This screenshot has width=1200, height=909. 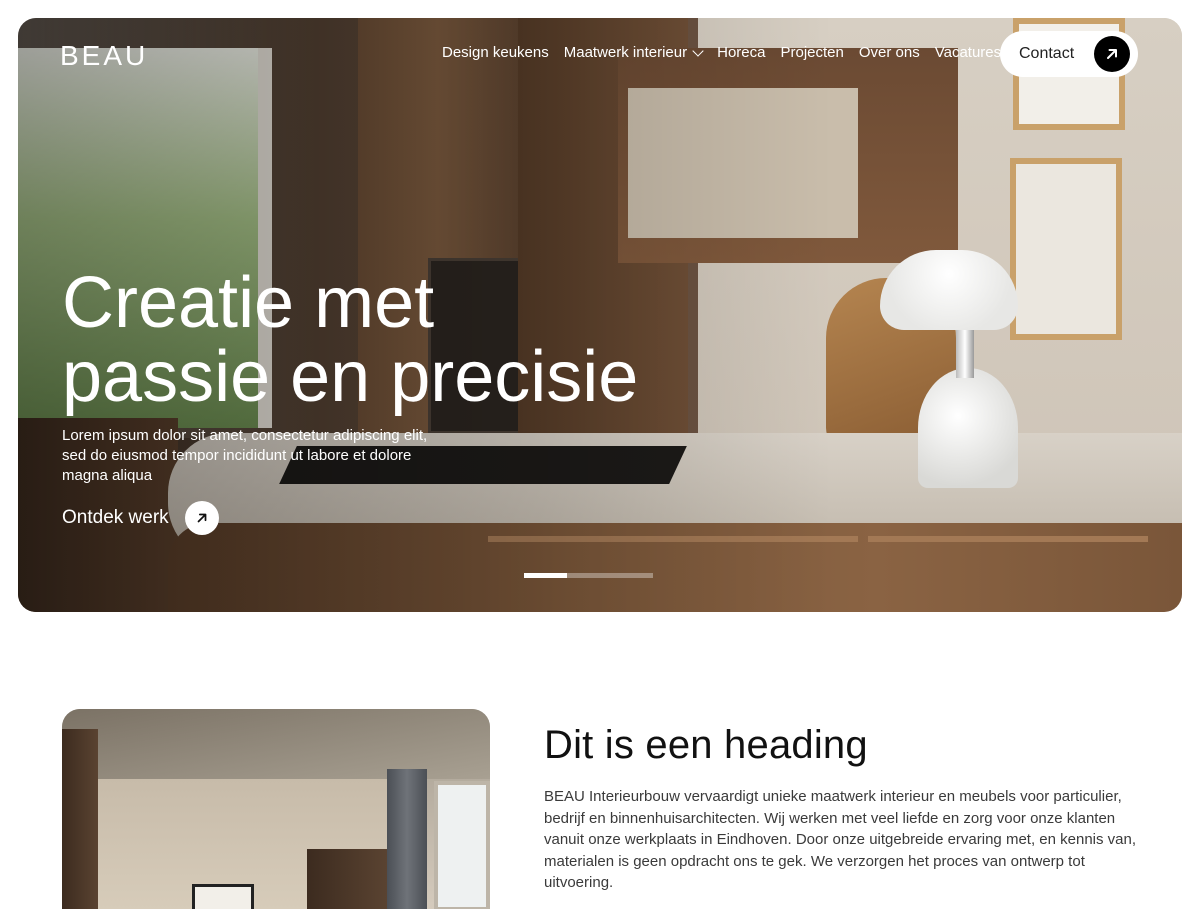 What do you see at coordinates (107, 475) in the screenshot?
I see `hero-description-line: magna aliqua` at bounding box center [107, 475].